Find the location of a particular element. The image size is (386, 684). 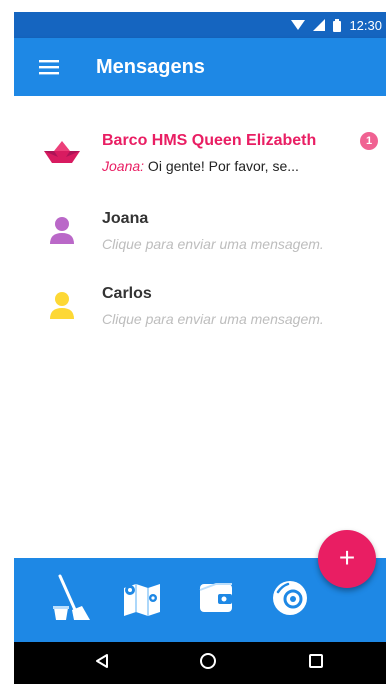

tab-cleaning is located at coordinates (74, 600).